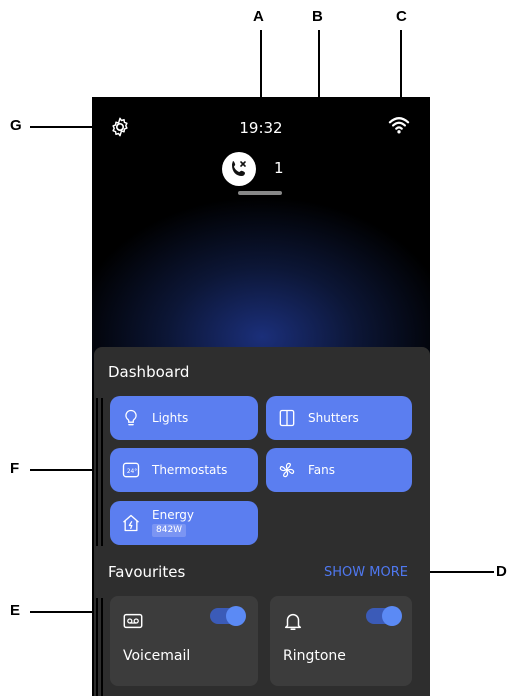 This screenshot has height=696, width=507. I want to click on svg-text: 24°, so click(132, 472).